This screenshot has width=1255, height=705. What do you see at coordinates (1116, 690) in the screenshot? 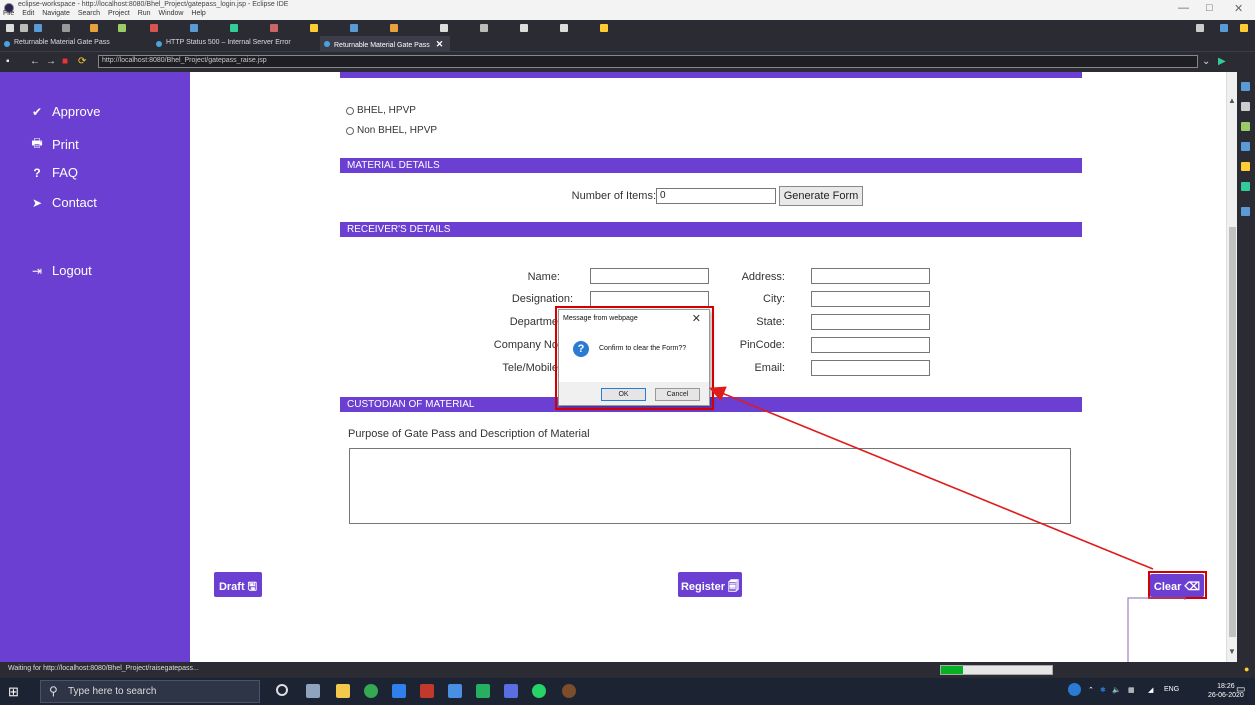
I see `volume-icon: 🔈` at bounding box center [1116, 690].